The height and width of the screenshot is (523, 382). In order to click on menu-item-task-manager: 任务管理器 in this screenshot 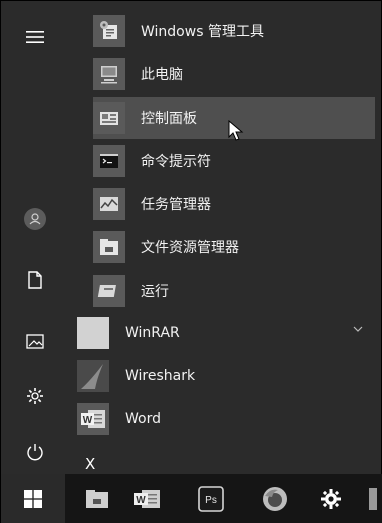, I will do `click(234, 204)`.